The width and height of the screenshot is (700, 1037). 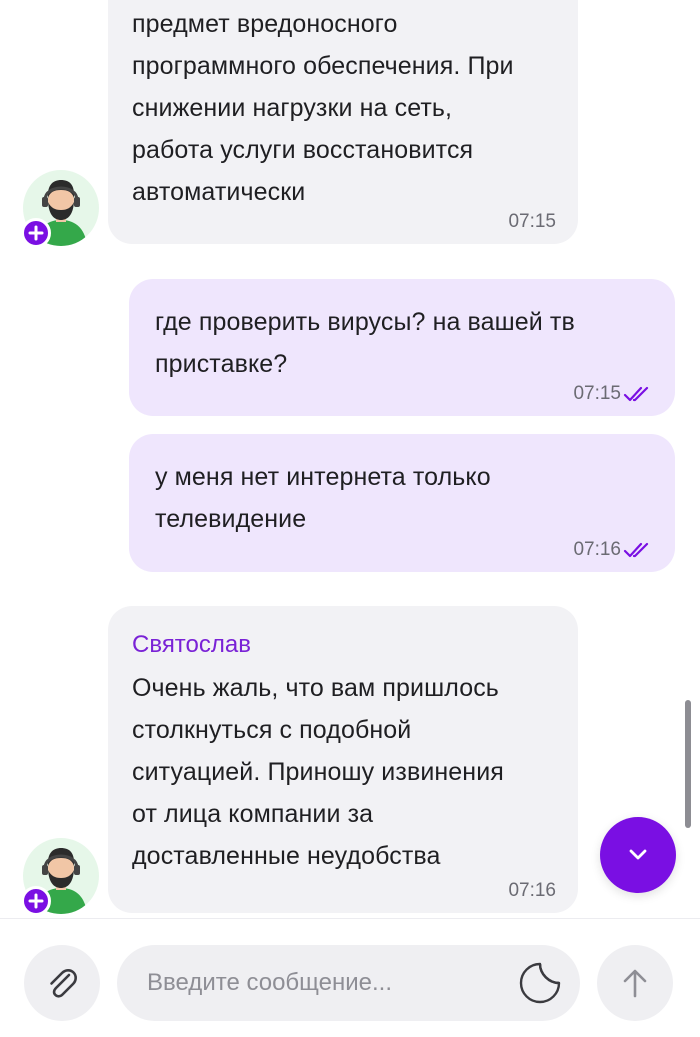 What do you see at coordinates (318, 772) in the screenshot?
I see `message-line: ситуацией. Приношу извинения` at bounding box center [318, 772].